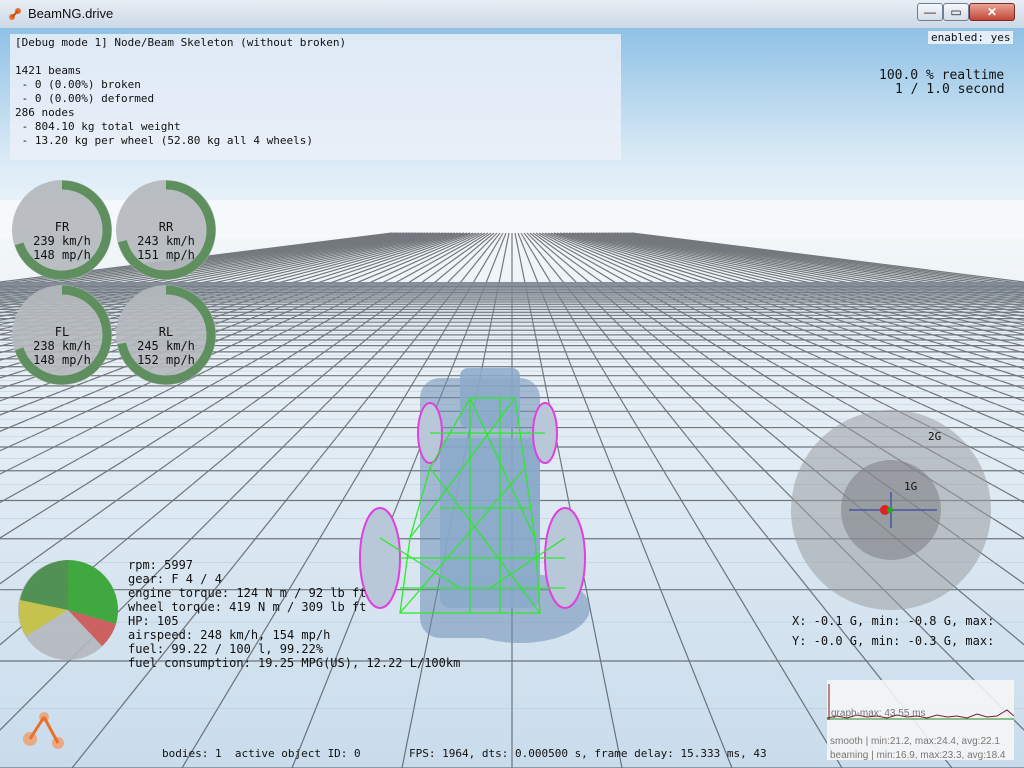 Image resolution: width=1024 pixels, height=768 pixels. Describe the element at coordinates (911, 486) in the screenshot. I see `g-ring-1g-label: 1G` at that location.